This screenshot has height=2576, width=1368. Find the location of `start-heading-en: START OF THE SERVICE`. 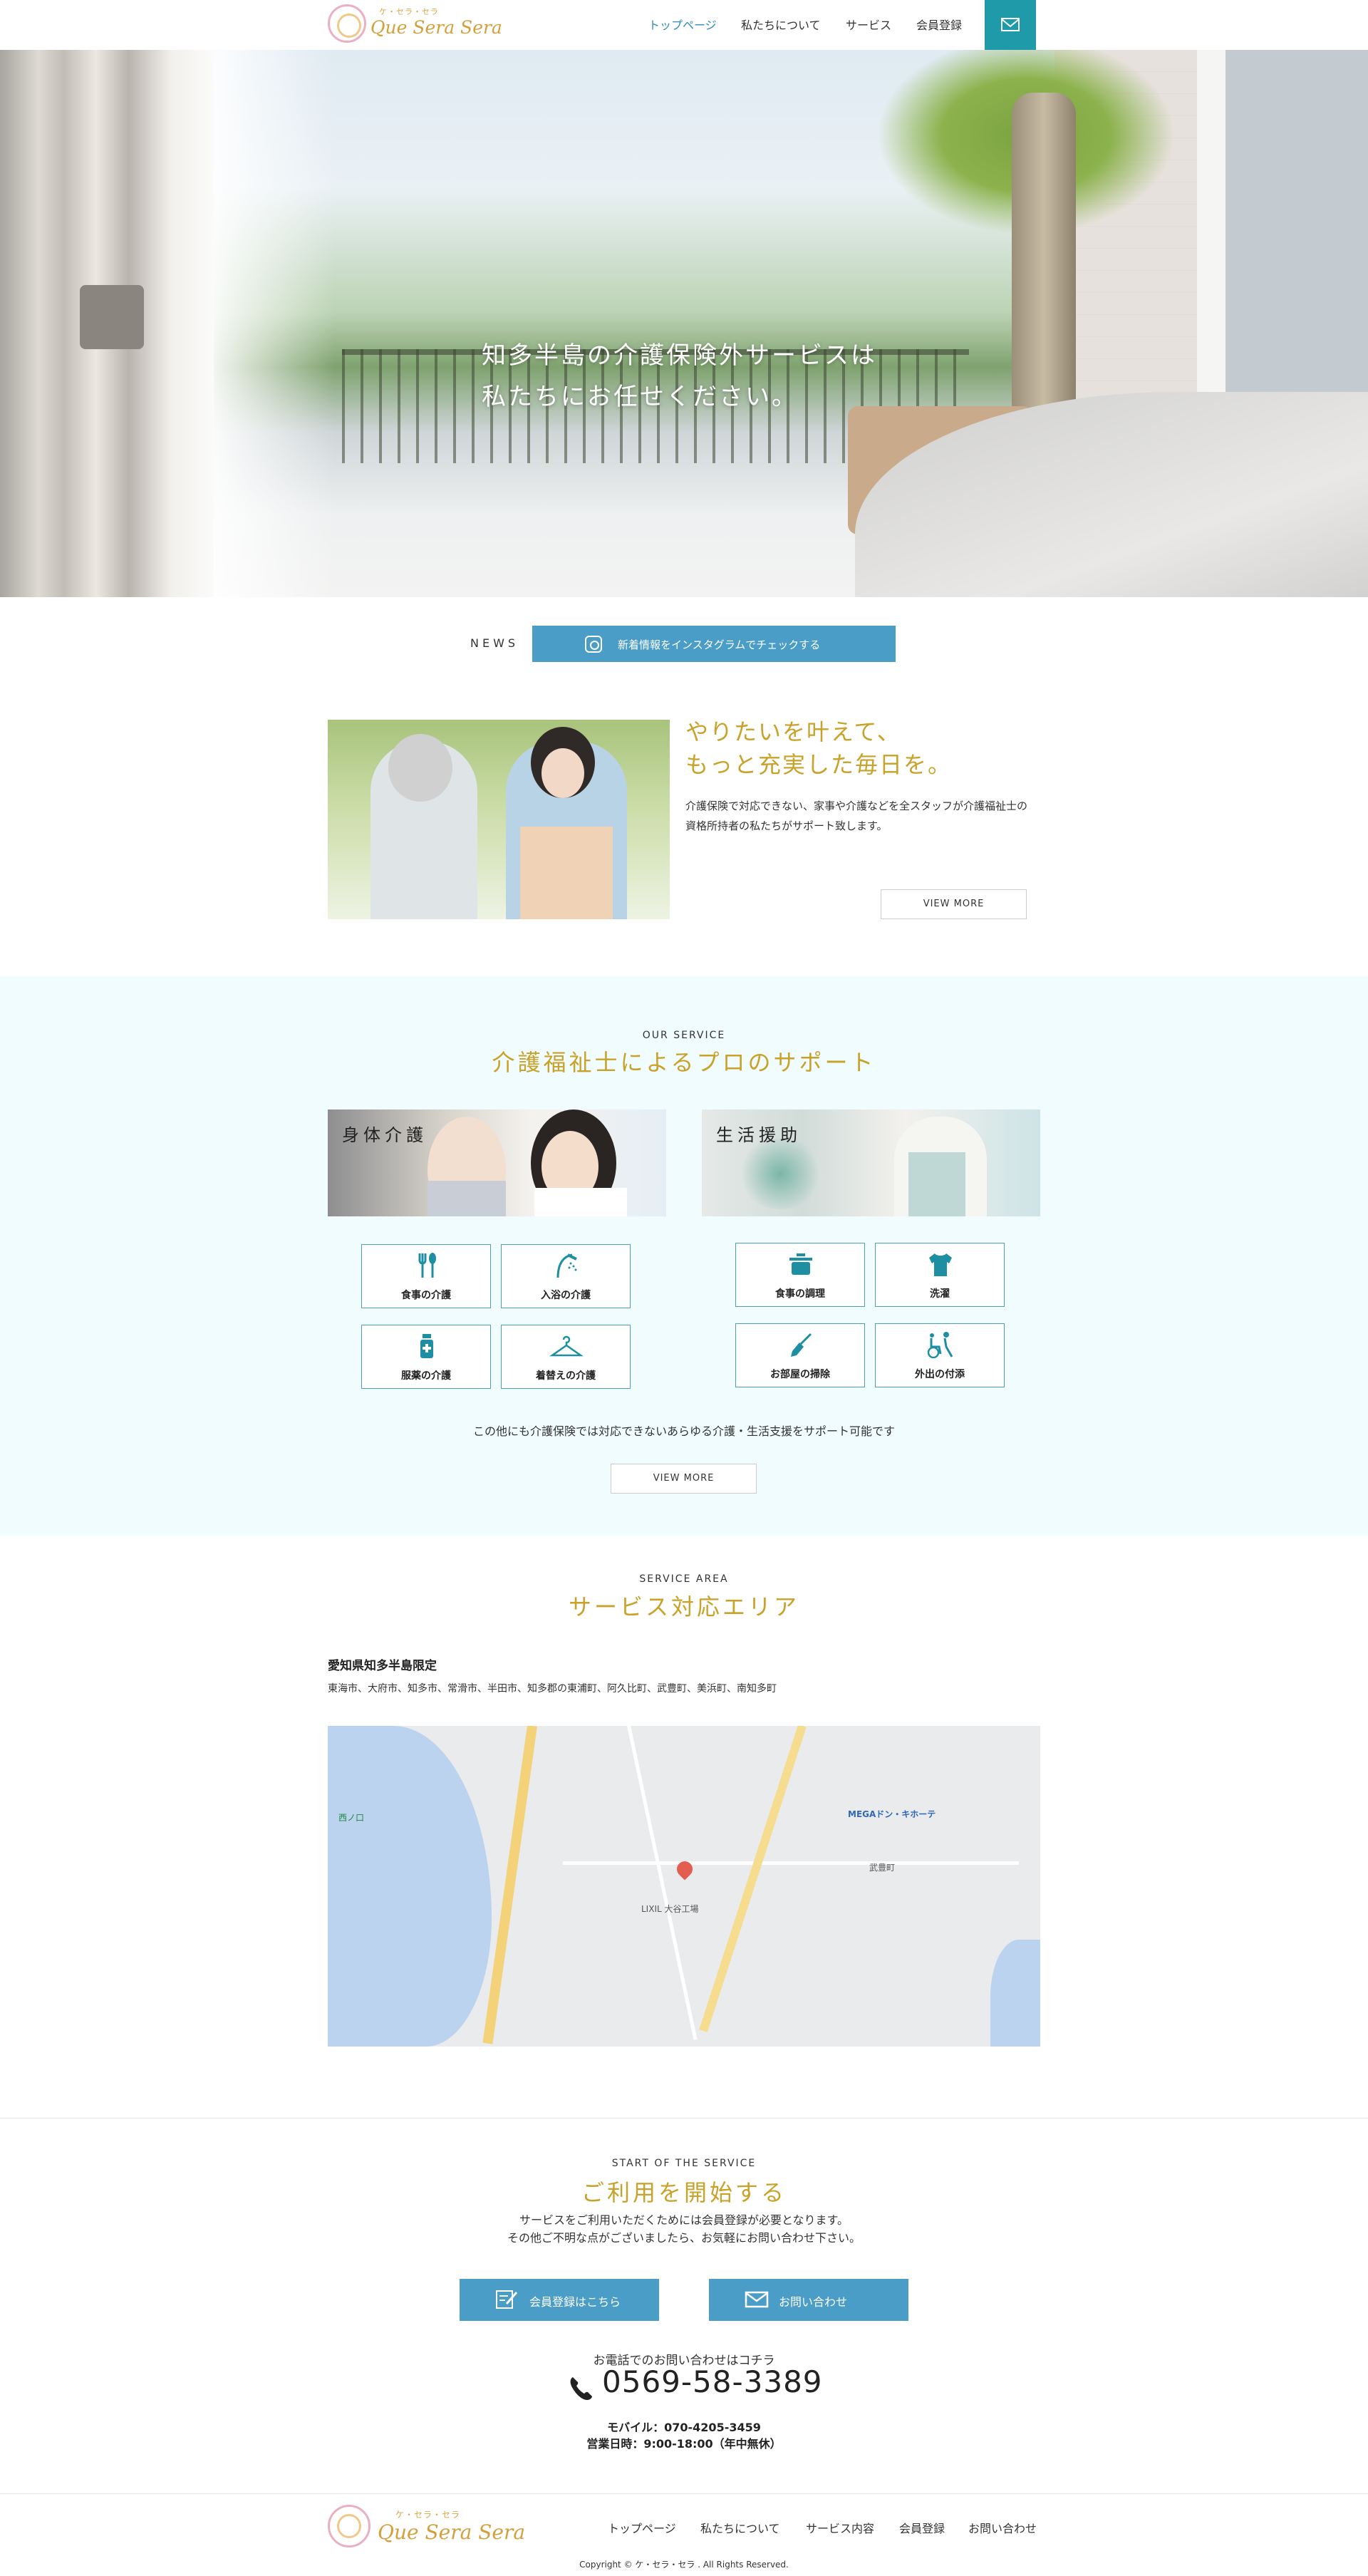

start-heading-en: START OF THE SERVICE is located at coordinates (684, 2164).